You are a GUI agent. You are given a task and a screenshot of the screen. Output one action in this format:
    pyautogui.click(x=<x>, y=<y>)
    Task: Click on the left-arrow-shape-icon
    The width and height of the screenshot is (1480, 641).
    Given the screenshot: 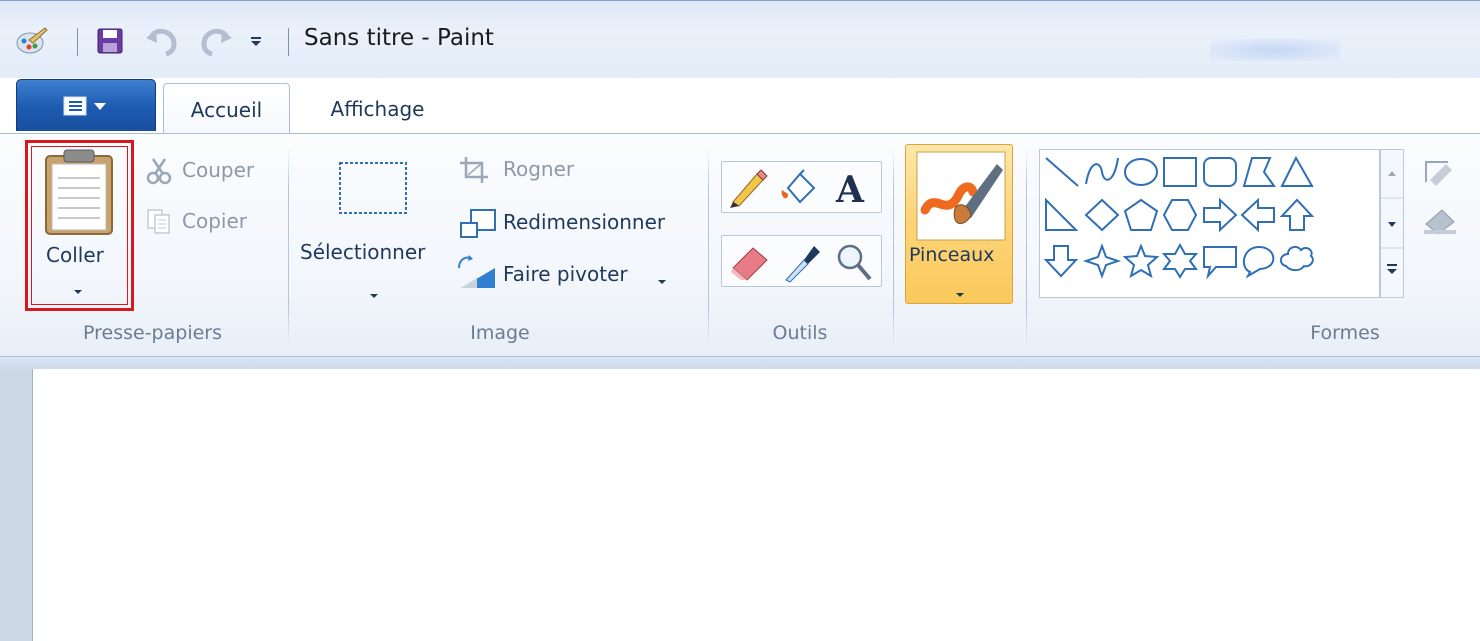 What is the action you would take?
    pyautogui.click(x=1257, y=215)
    